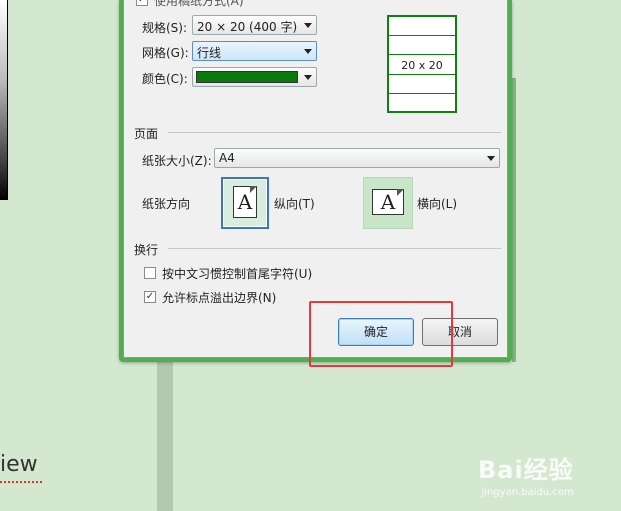 The image size is (621, 511). What do you see at coordinates (165, 436) in the screenshot?
I see `background-vertical-bar` at bounding box center [165, 436].